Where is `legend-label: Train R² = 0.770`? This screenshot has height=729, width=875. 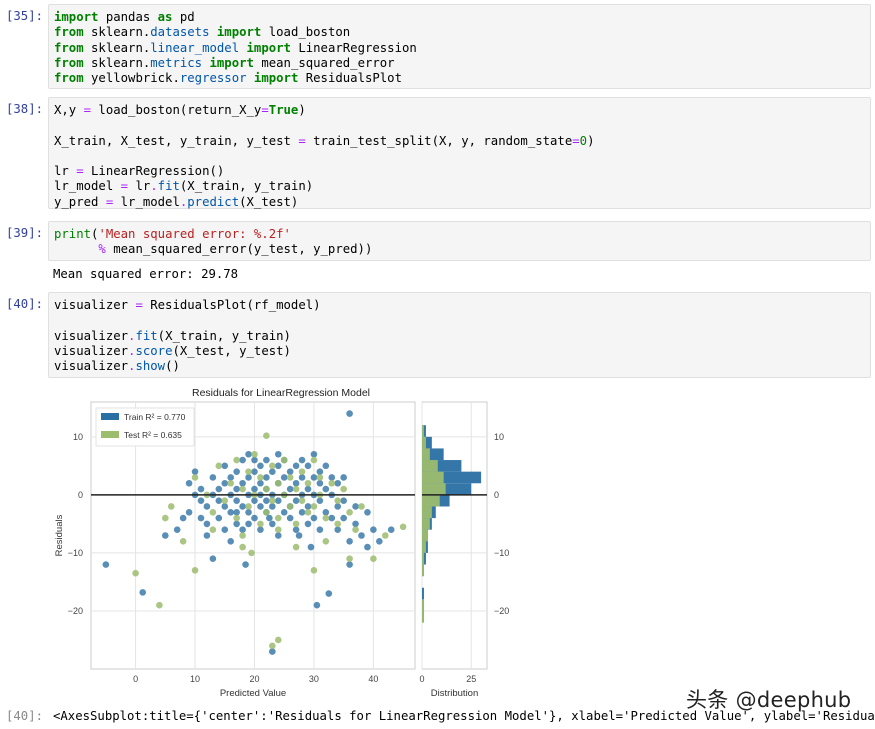 legend-label: Train R² = 0.770 is located at coordinates (155, 417).